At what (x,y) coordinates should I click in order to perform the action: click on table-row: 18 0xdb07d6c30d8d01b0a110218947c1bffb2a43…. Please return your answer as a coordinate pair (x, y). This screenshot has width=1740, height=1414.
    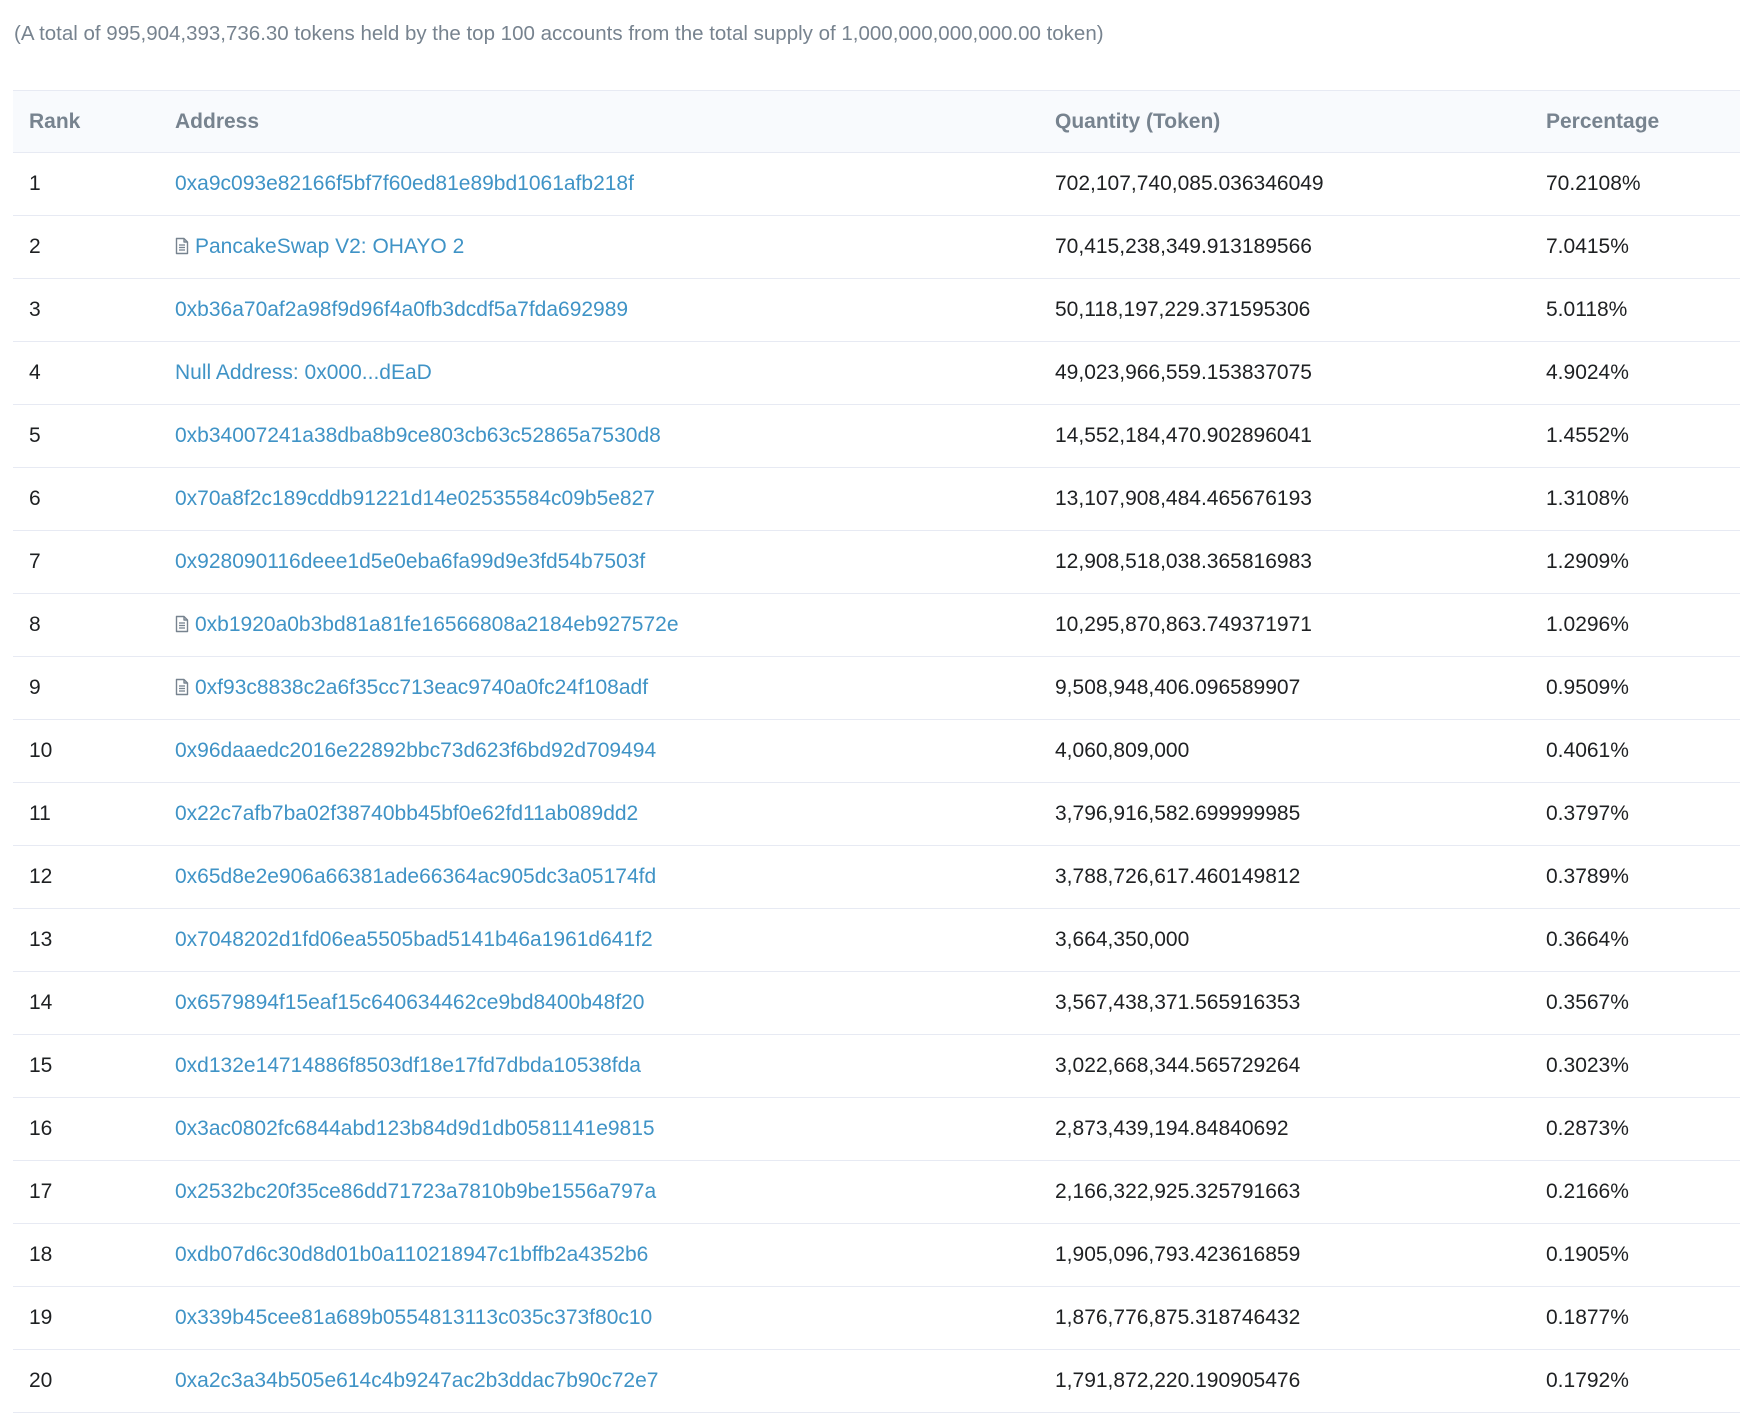
    Looking at the image, I should click on (876, 1255).